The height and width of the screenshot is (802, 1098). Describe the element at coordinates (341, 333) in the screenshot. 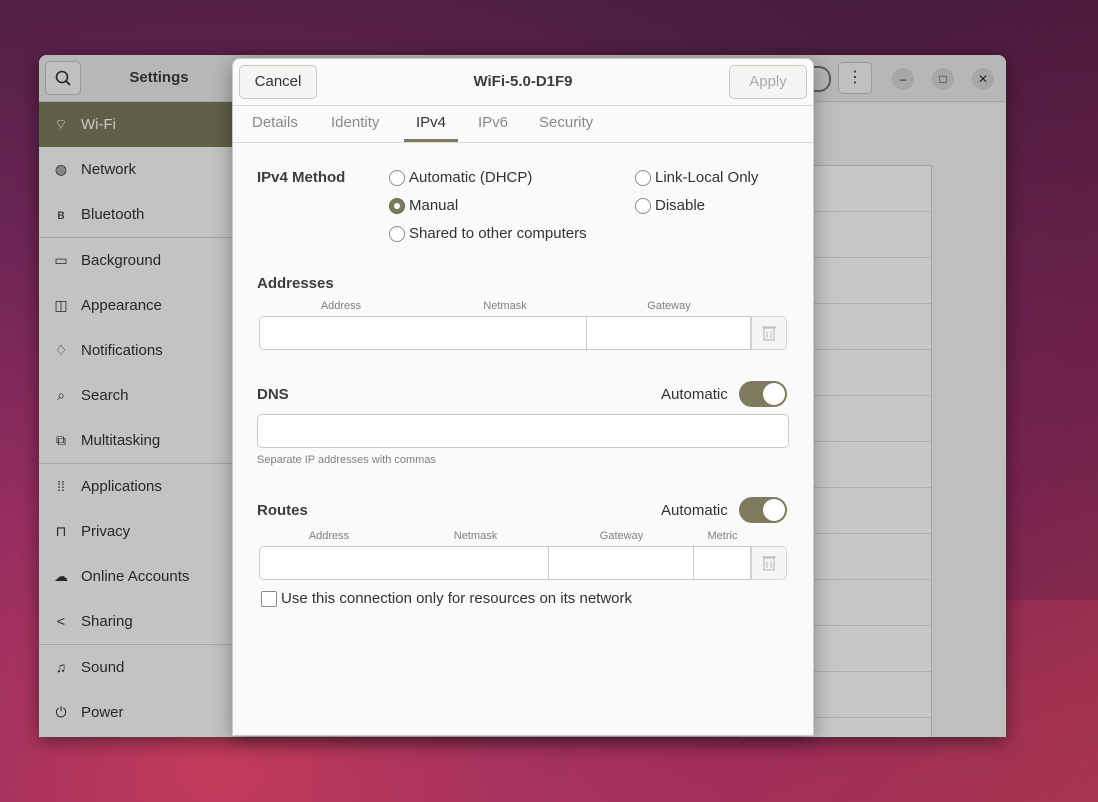

I see `address-input` at that location.